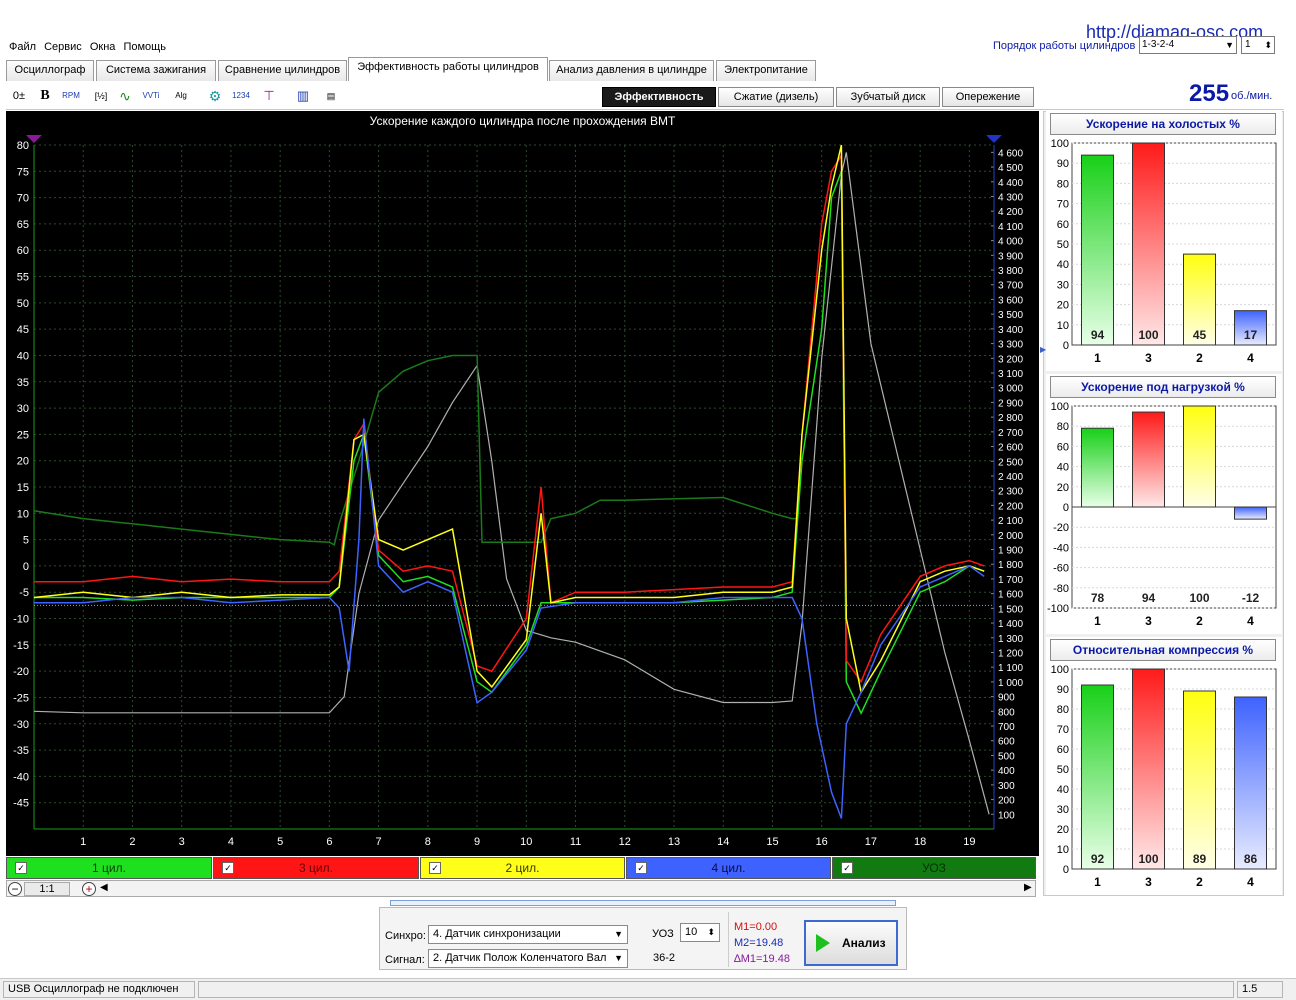  Describe the element at coordinates (643, 903) in the screenshot. I see `panel-splitter` at that location.